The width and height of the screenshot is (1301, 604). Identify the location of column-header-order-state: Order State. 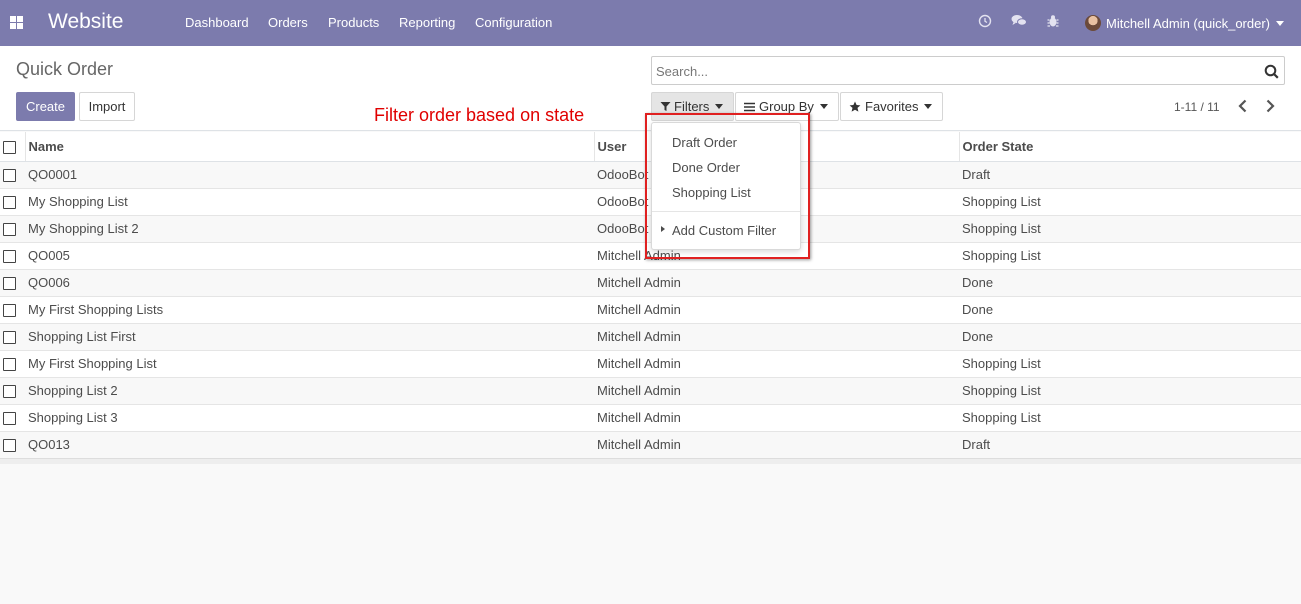
(1129, 147).